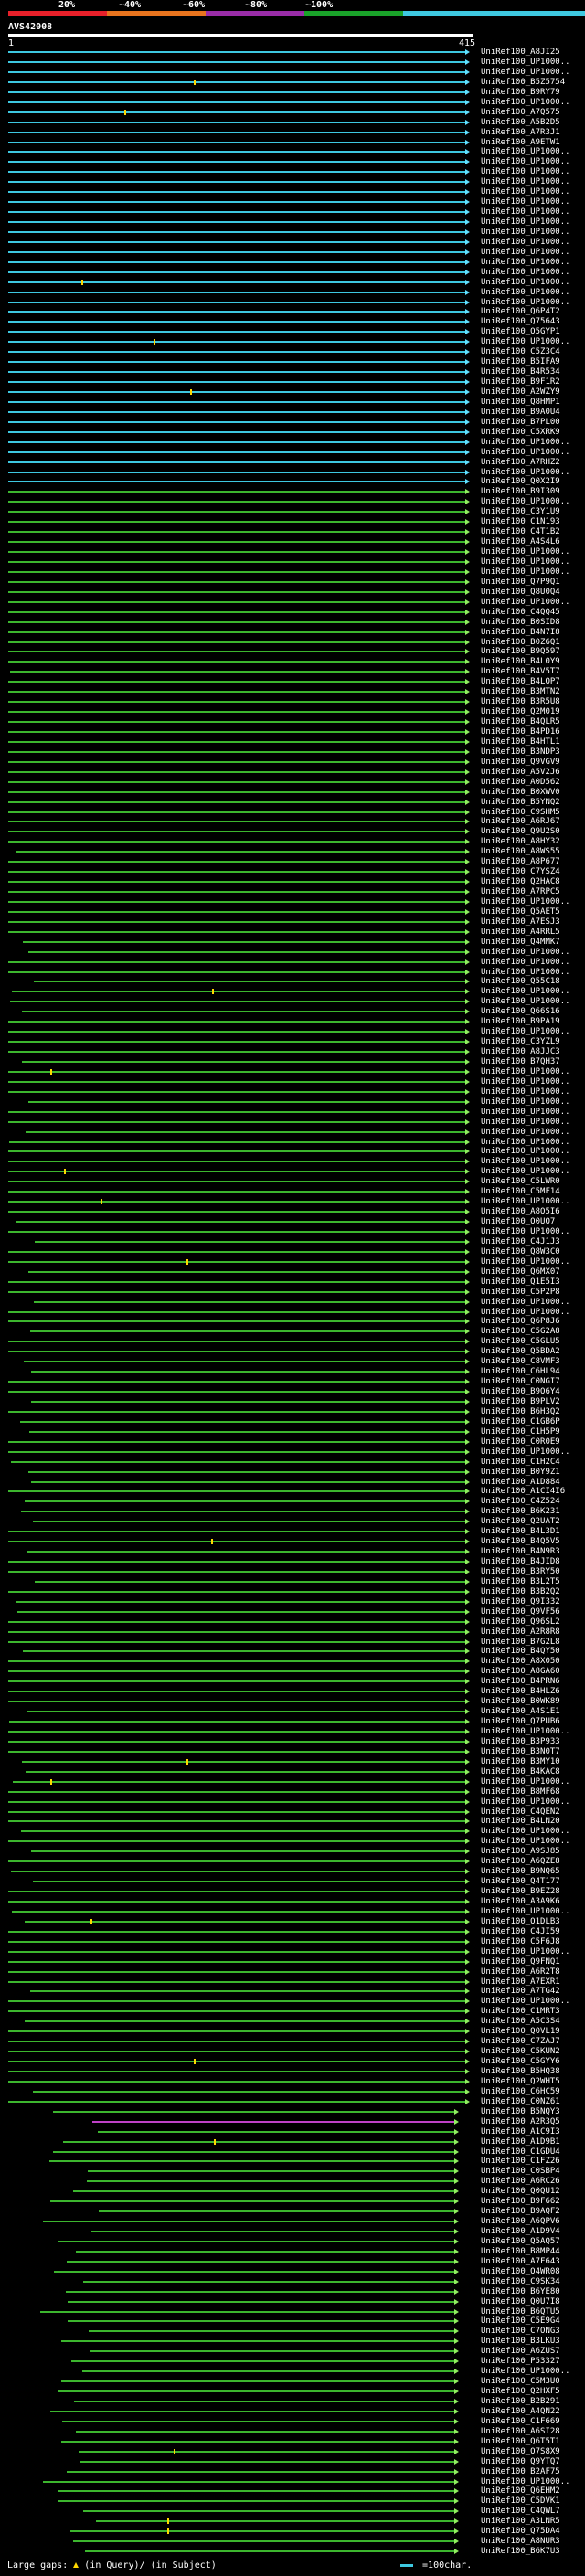 This screenshot has height=2576, width=585. Describe the element at coordinates (520, 2072) in the screenshot. I see `subject-link: UniRef100_B5HQ38` at that location.